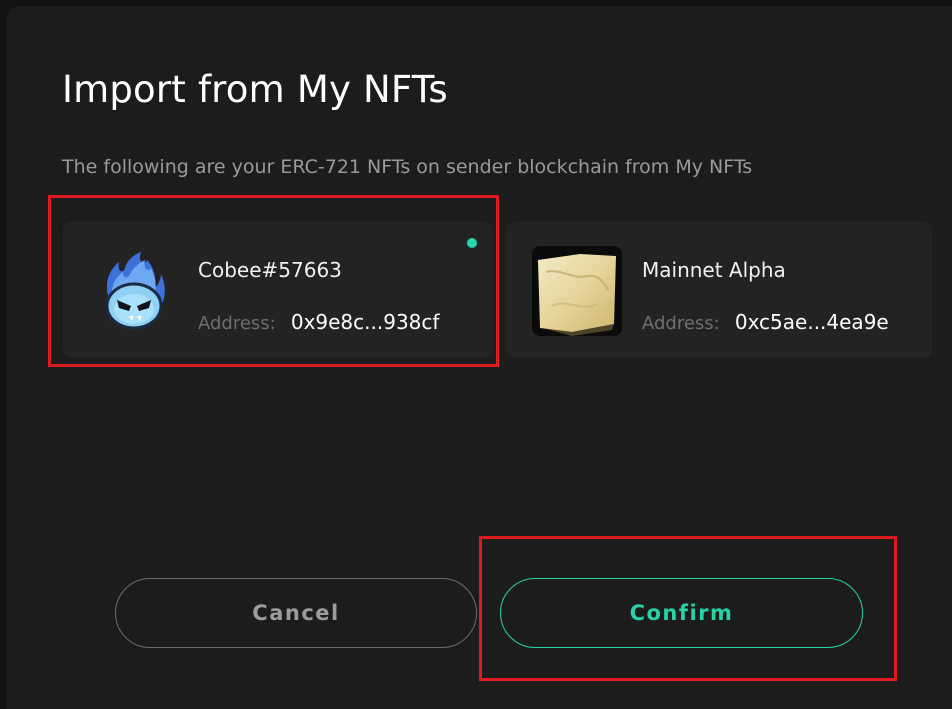 This screenshot has width=952, height=709. I want to click on blue-flame-mascot-icon, so click(134, 291).